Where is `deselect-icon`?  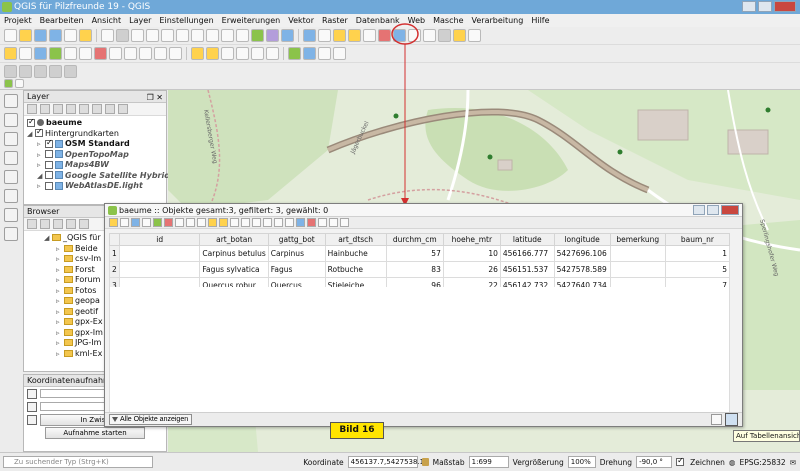
deselect-icon is located at coordinates (369, 35).